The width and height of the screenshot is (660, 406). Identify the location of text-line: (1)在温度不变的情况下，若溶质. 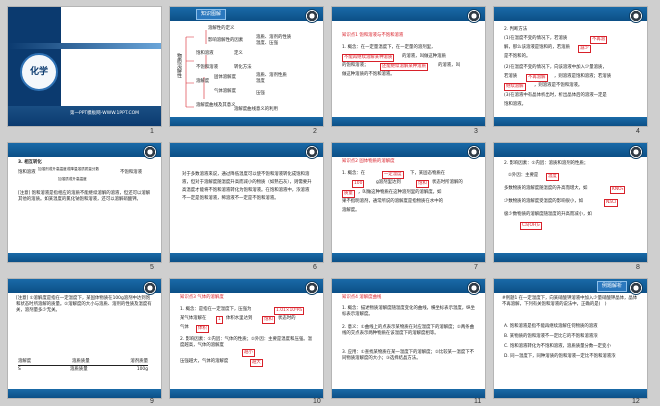
(536, 38).